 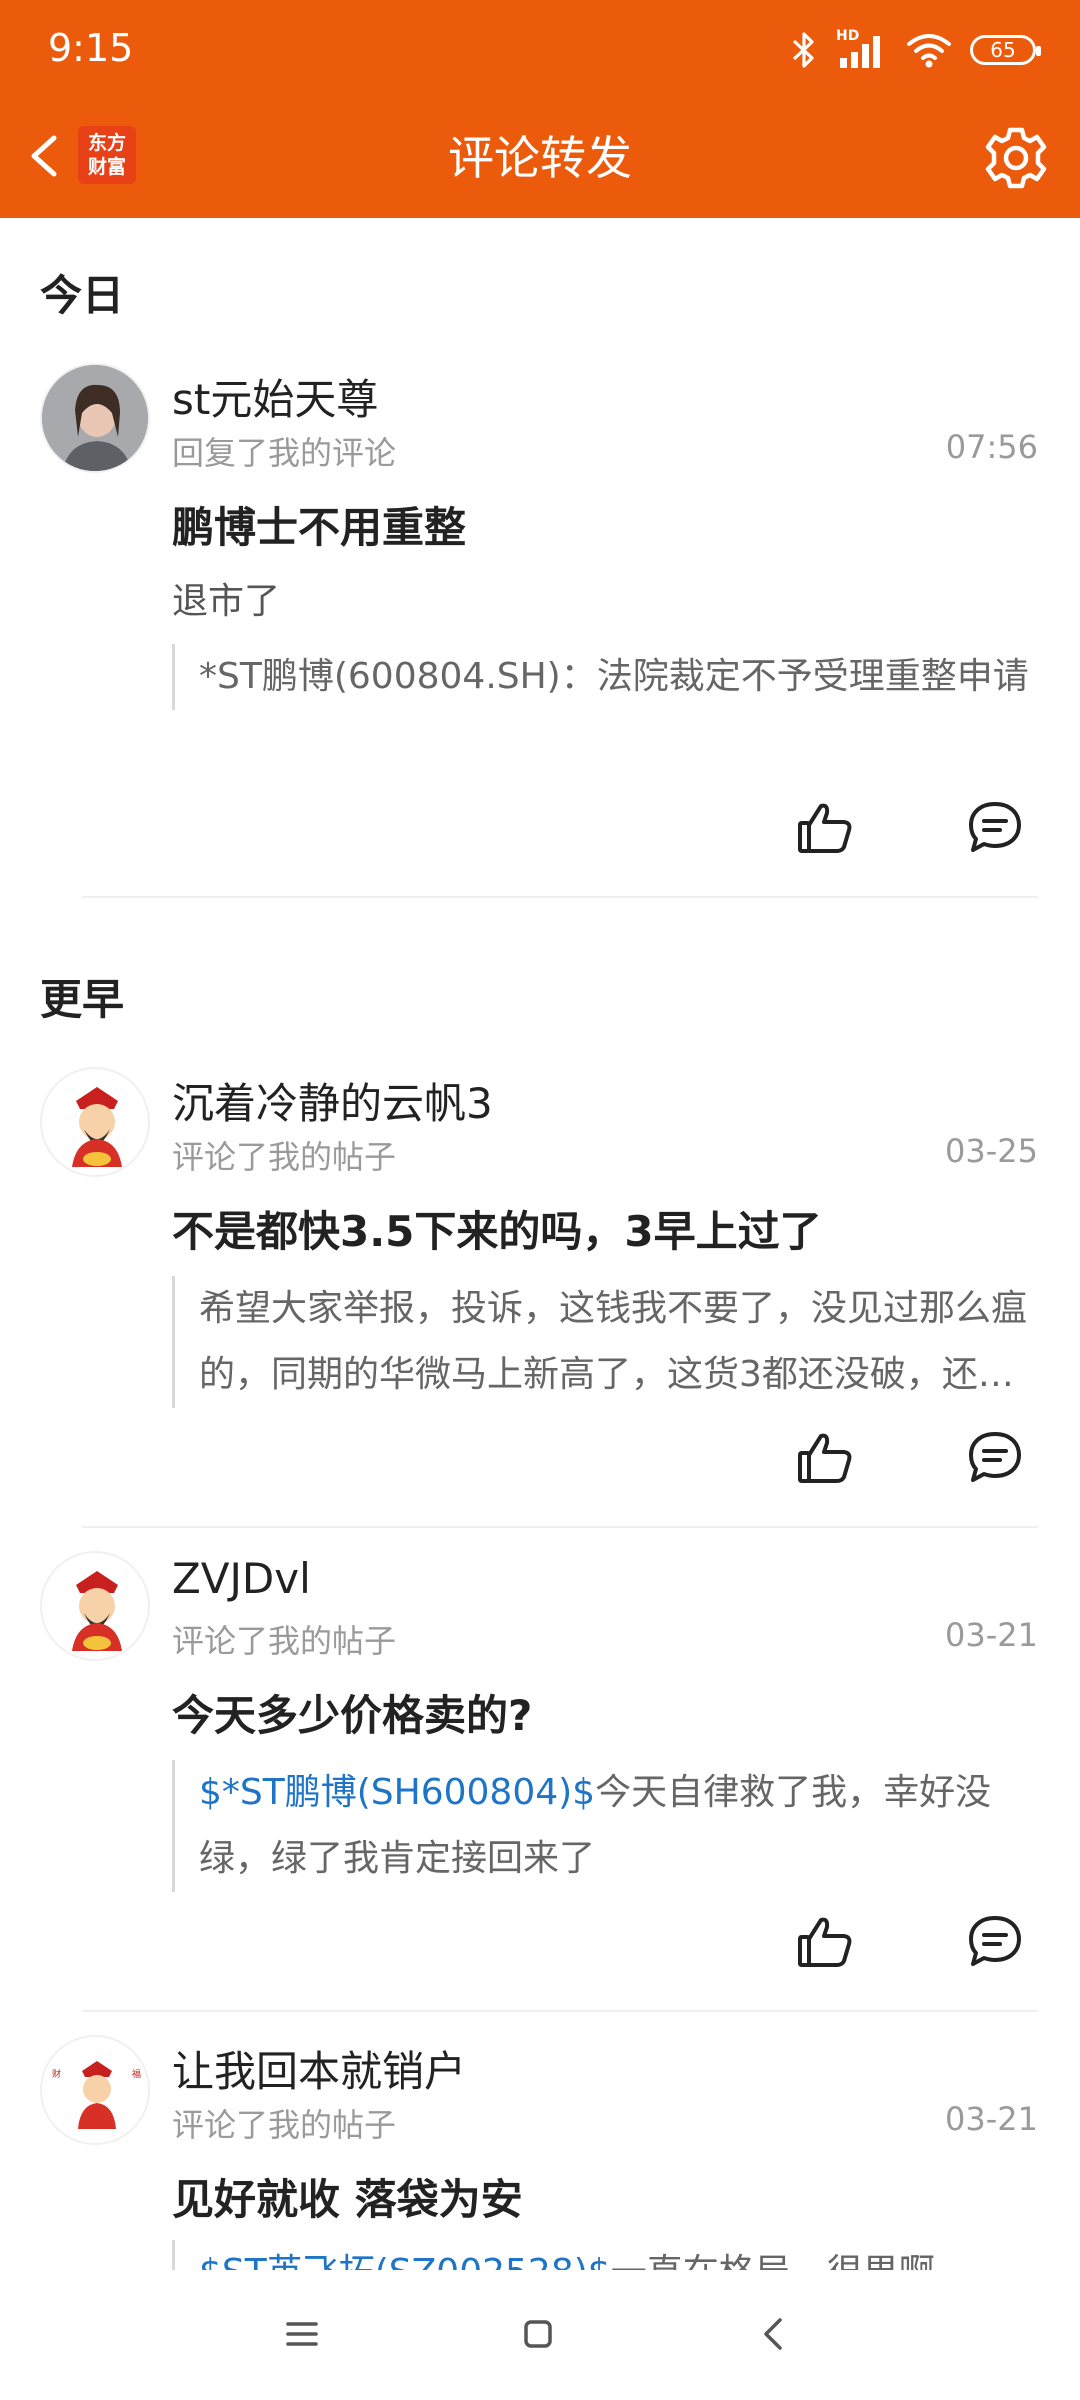 I want to click on system-nav-bar, so click(x=540, y=2335).